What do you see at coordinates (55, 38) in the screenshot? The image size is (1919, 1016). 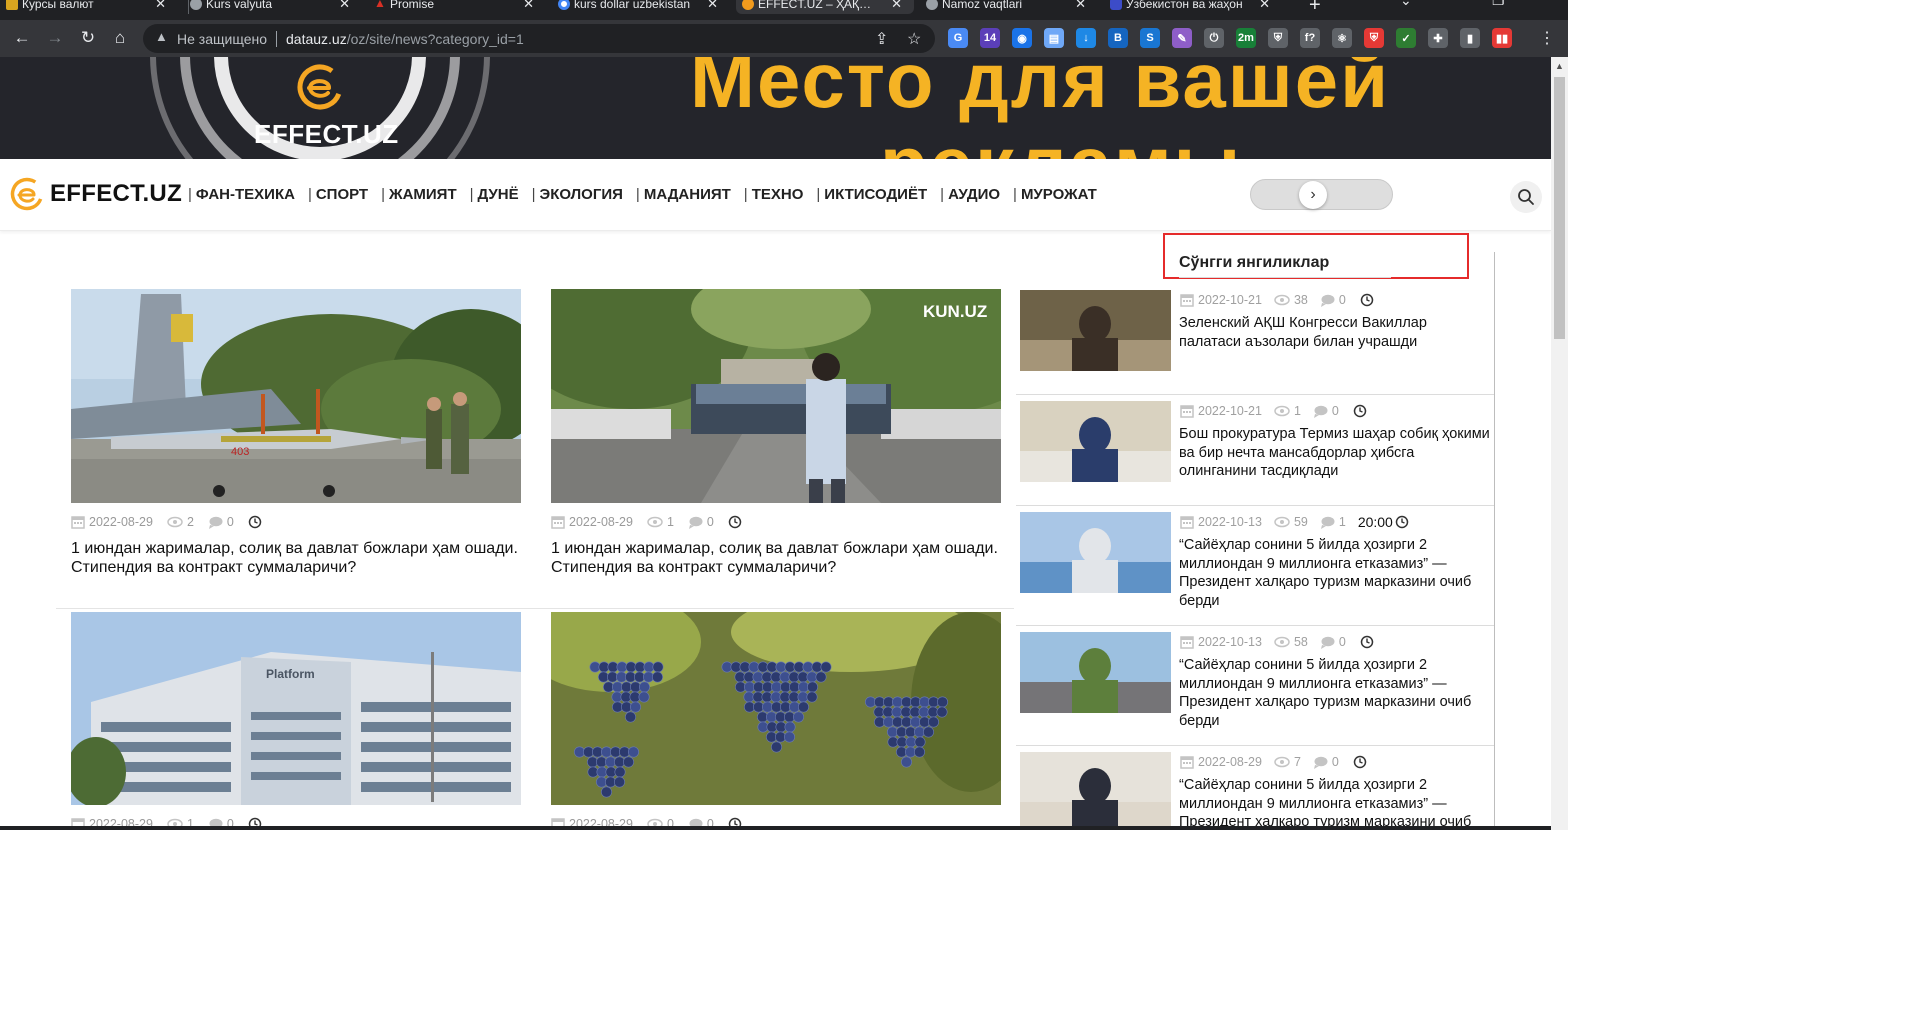 I see `forward-arrow-icon: →` at bounding box center [55, 38].